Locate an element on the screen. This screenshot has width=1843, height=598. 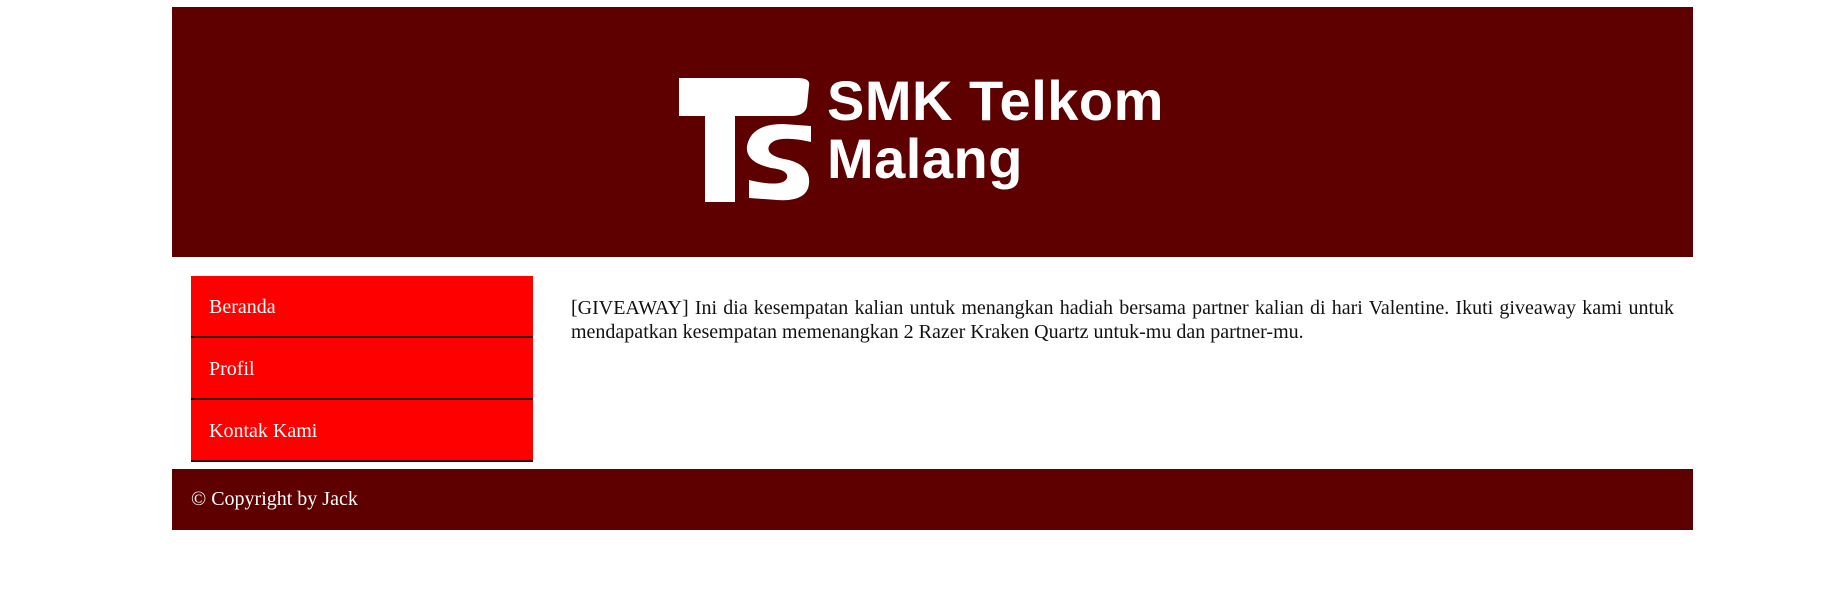
sidebar-item-beranda: Beranda is located at coordinates (362, 307).